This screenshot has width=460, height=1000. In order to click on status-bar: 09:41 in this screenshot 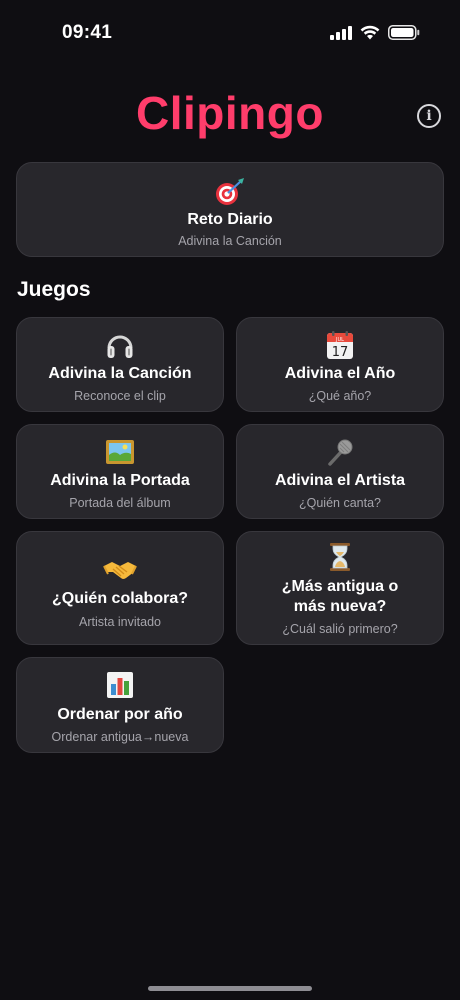, I will do `click(230, 32)`.